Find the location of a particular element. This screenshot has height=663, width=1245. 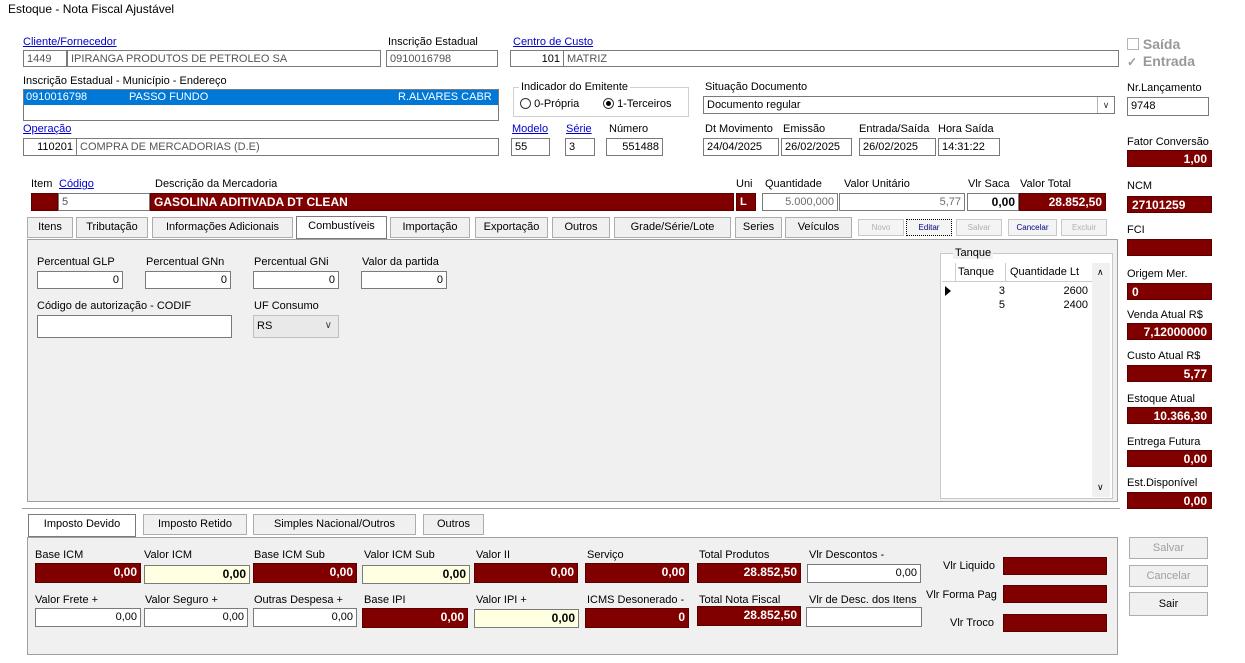

servico-field: 0,00 is located at coordinates (637, 573).